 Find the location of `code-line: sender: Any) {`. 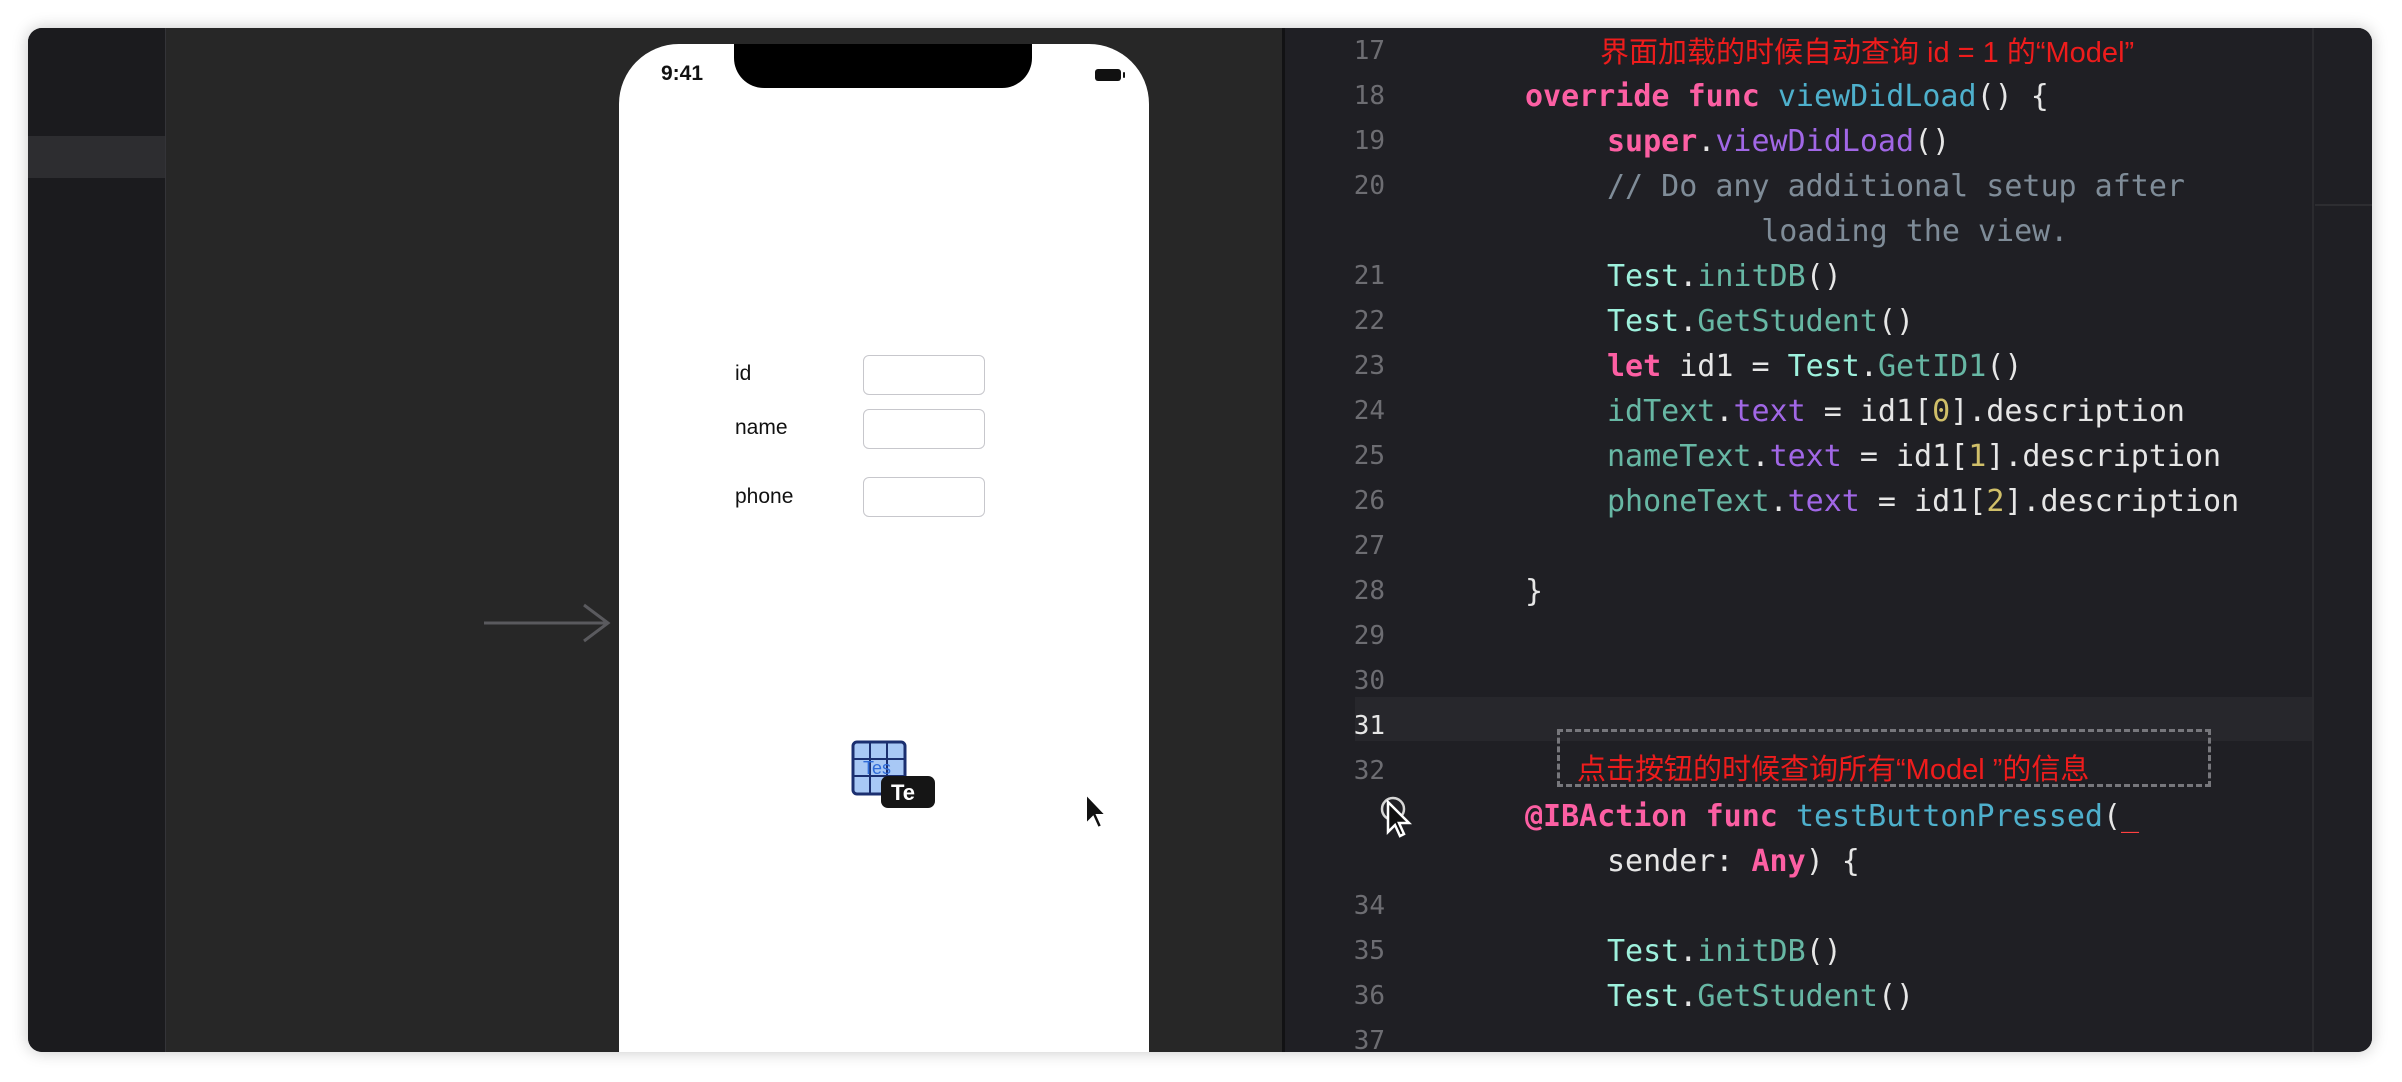

code-line: sender: Any) { is located at coordinates (1800, 861).